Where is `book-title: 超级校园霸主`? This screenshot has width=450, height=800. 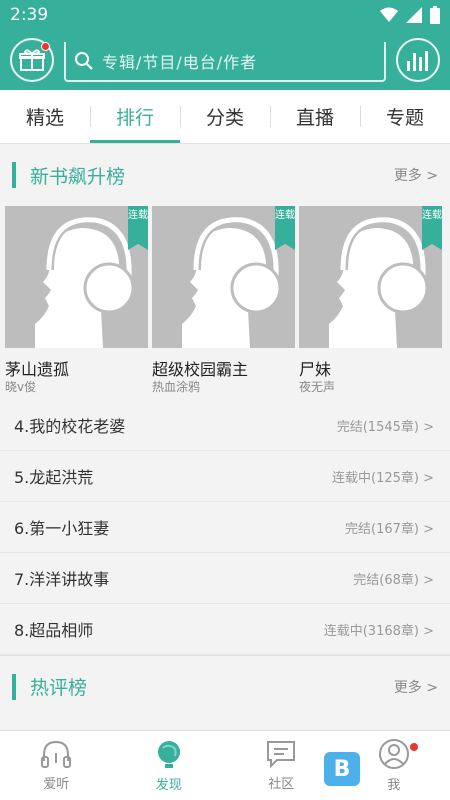 book-title: 超级校园霸主 is located at coordinates (200, 369).